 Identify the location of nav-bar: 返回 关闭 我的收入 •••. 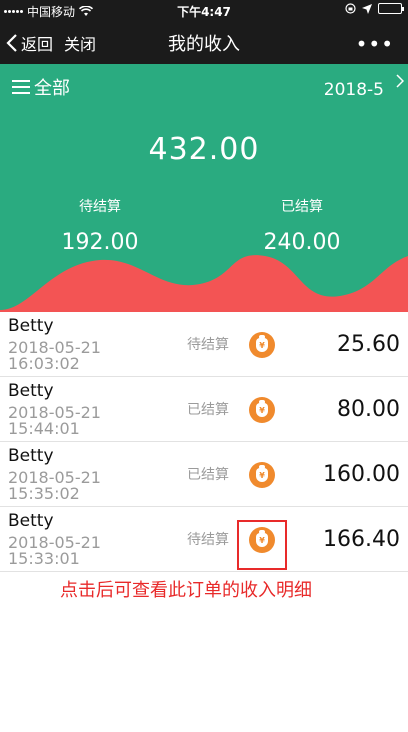
(204, 42).